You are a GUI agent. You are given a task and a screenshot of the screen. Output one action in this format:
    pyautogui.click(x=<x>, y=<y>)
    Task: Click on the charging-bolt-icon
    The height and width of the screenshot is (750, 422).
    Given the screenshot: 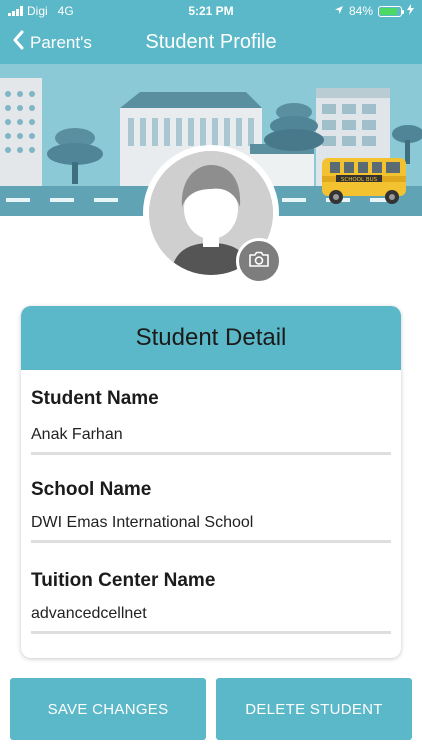 What is the action you would take?
    pyautogui.click(x=410, y=11)
    